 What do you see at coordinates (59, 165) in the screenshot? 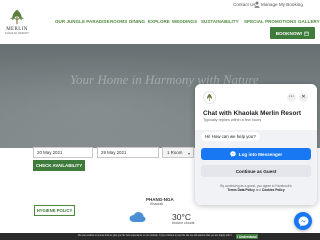
I see `check-availability-button: CHECK AVAILABILITY` at bounding box center [59, 165].